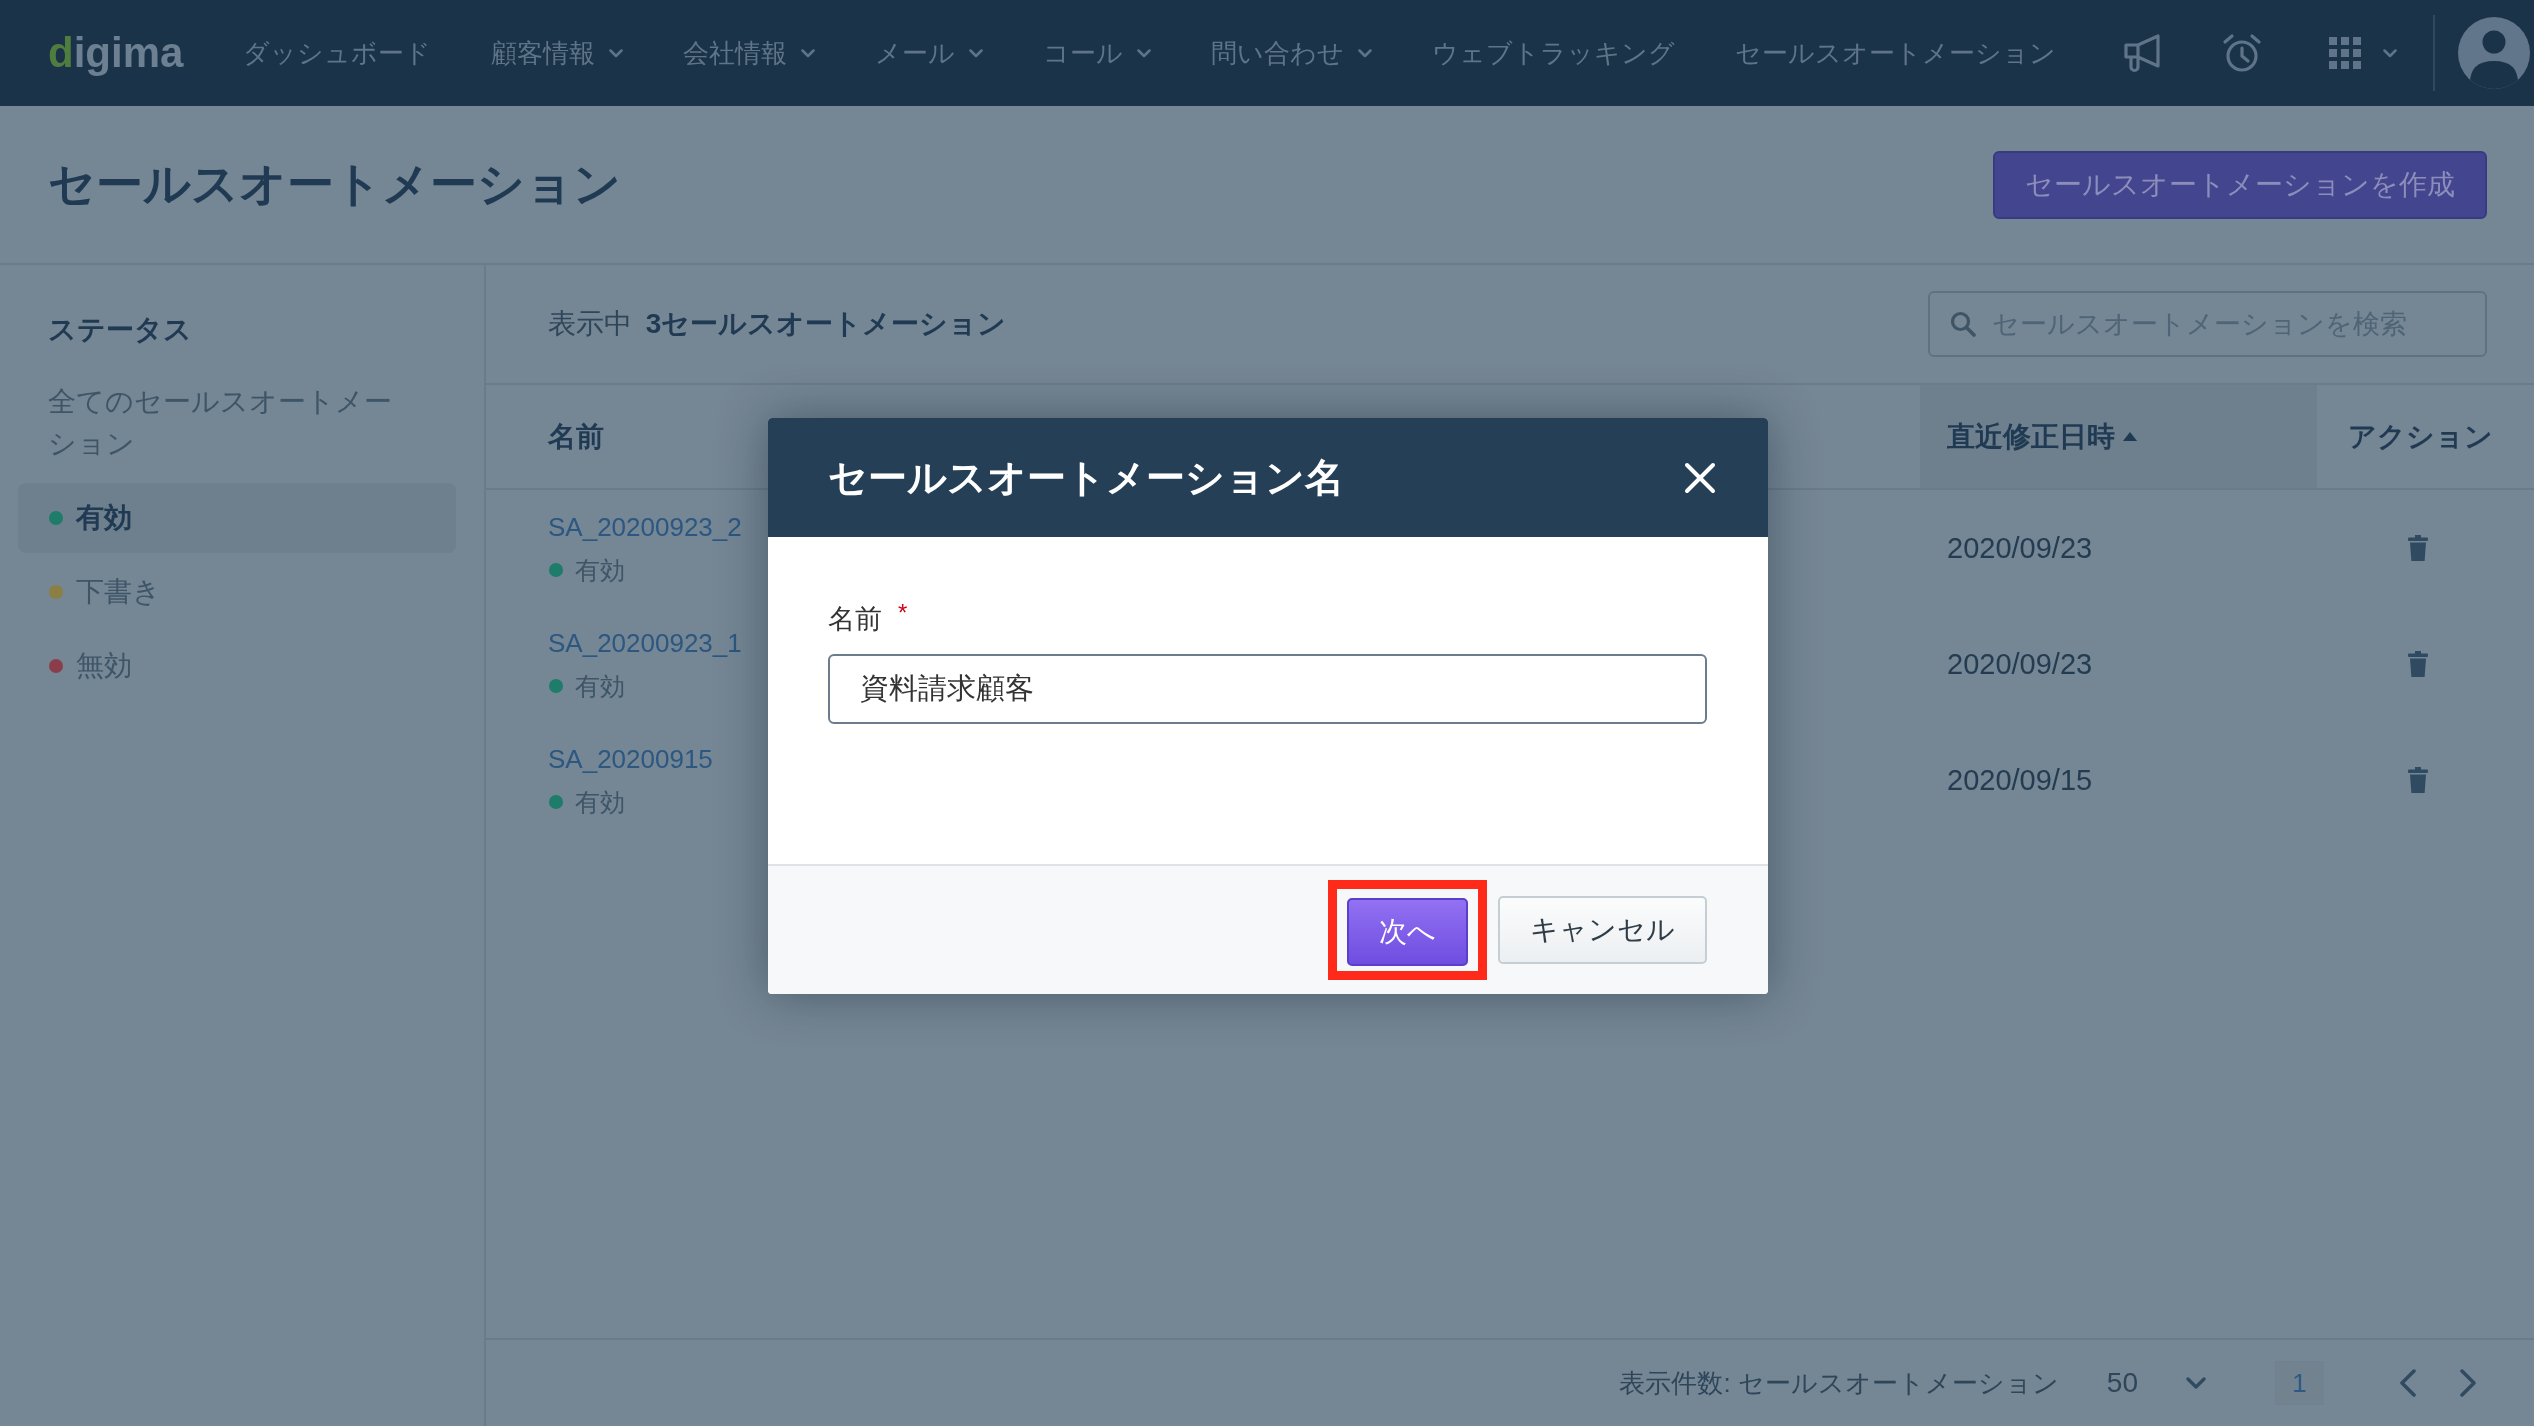 This screenshot has width=2534, height=1426. I want to click on status-filter-item: 有効, so click(237, 518).